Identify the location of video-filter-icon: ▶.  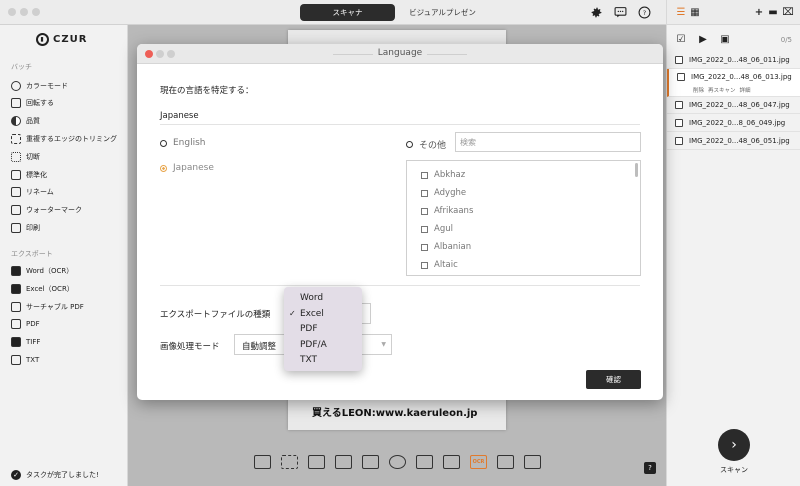
(703, 39).